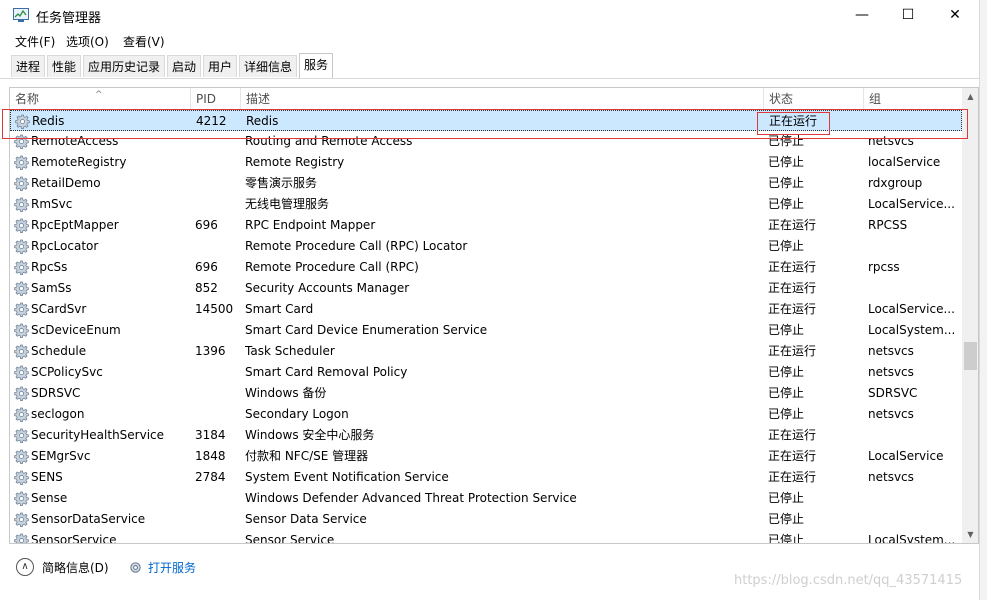 This screenshot has height=600, width=987. Describe the element at coordinates (955, 15) in the screenshot. I see `close-button: ✕` at that location.